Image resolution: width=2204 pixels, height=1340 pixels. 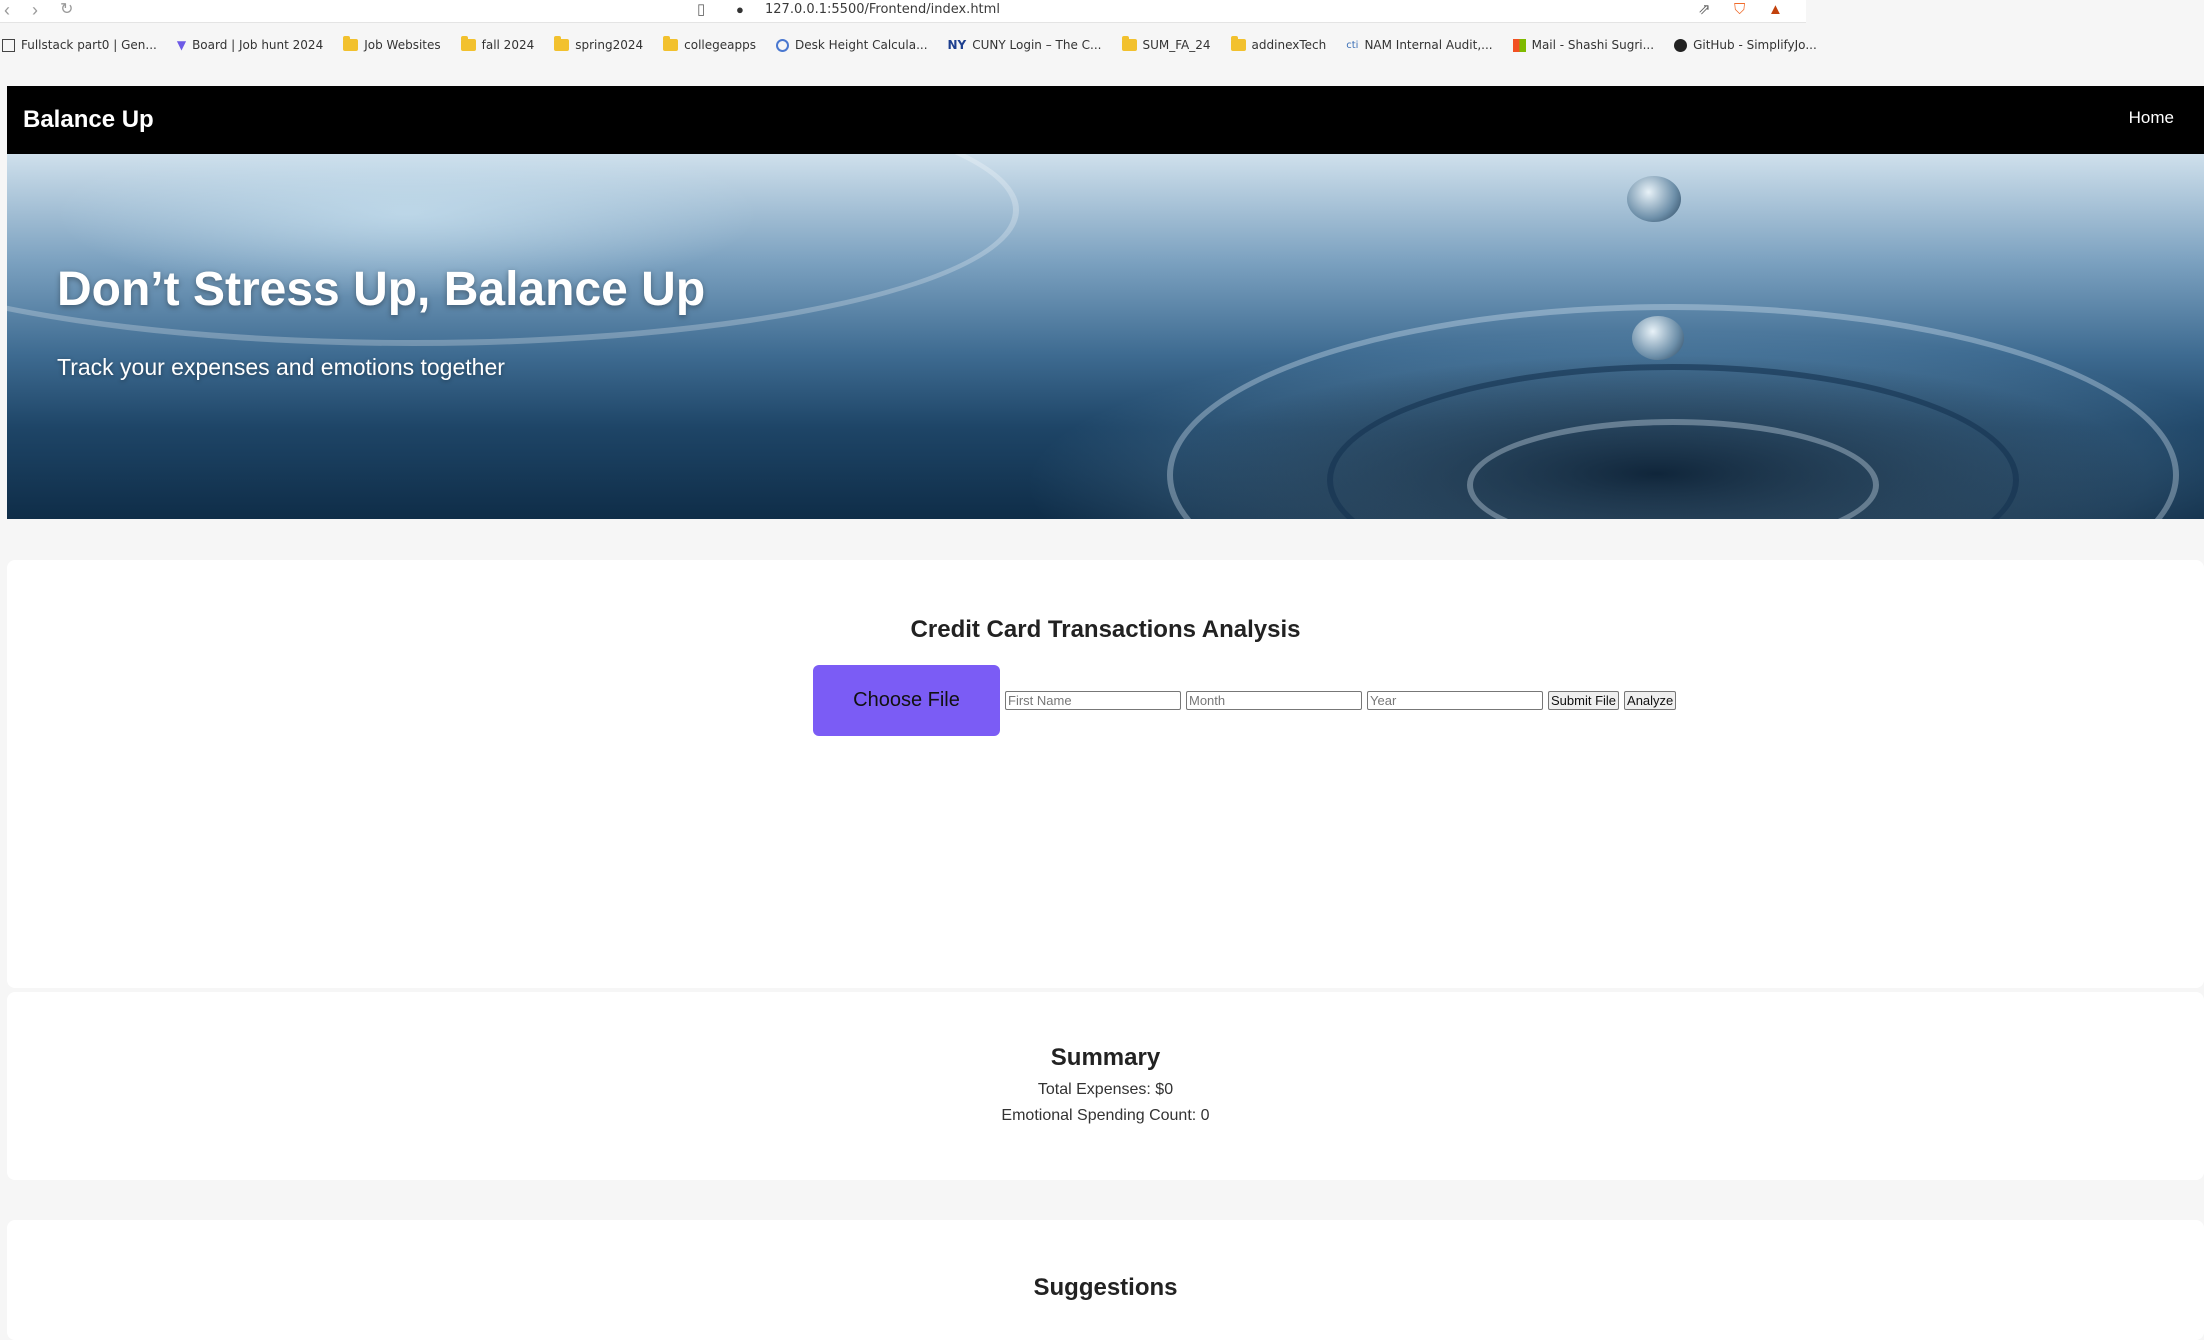 I want to click on choose-file-button: Choose File, so click(x=906, y=700).